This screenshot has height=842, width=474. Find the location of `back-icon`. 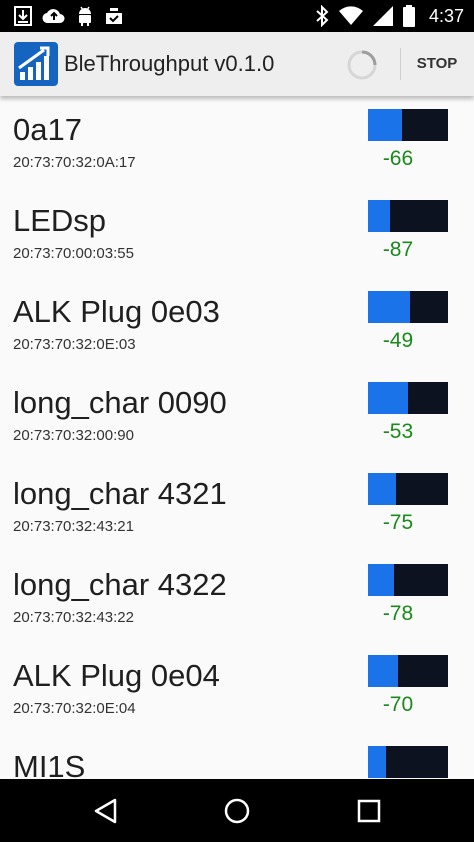

back-icon is located at coordinates (106, 811).